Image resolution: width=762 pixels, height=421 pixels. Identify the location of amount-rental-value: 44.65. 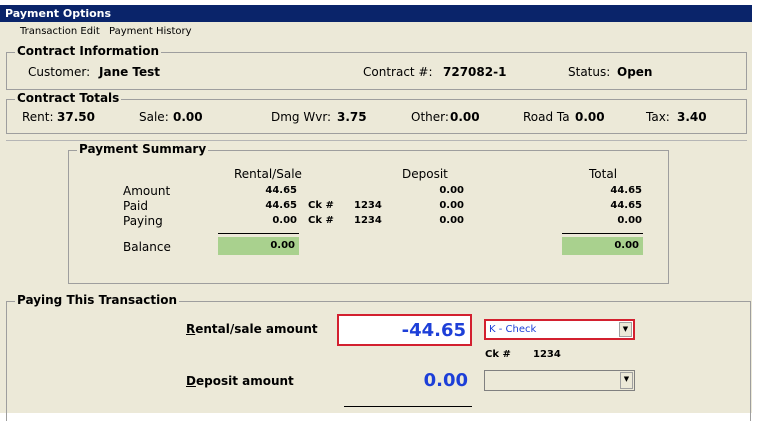
(281, 190).